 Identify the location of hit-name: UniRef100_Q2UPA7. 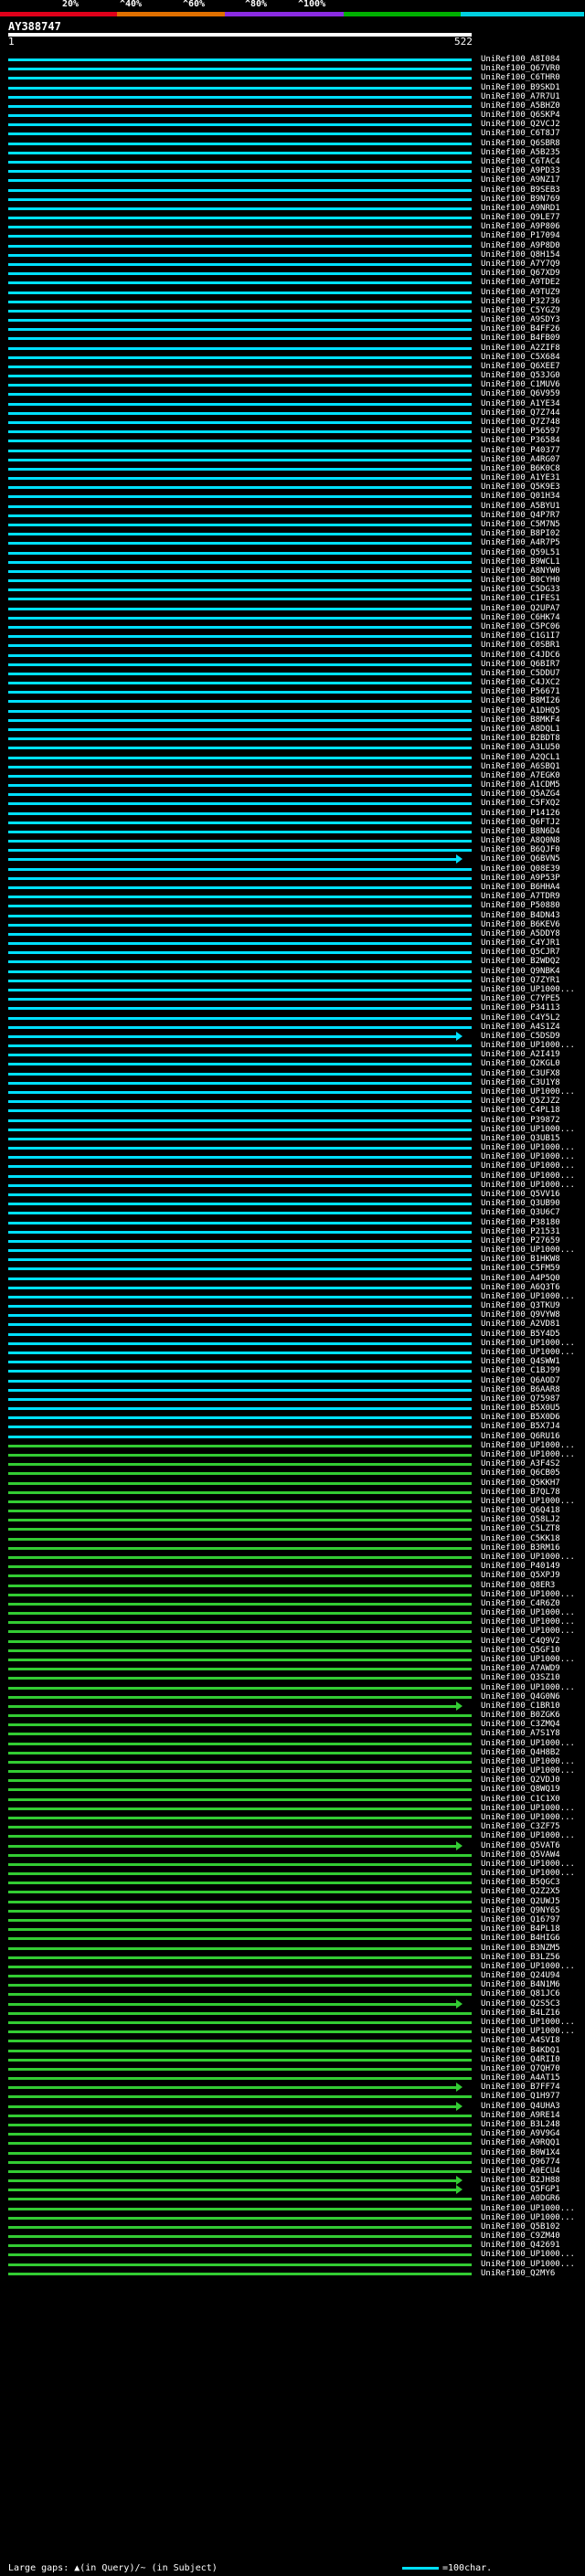
(520, 608).